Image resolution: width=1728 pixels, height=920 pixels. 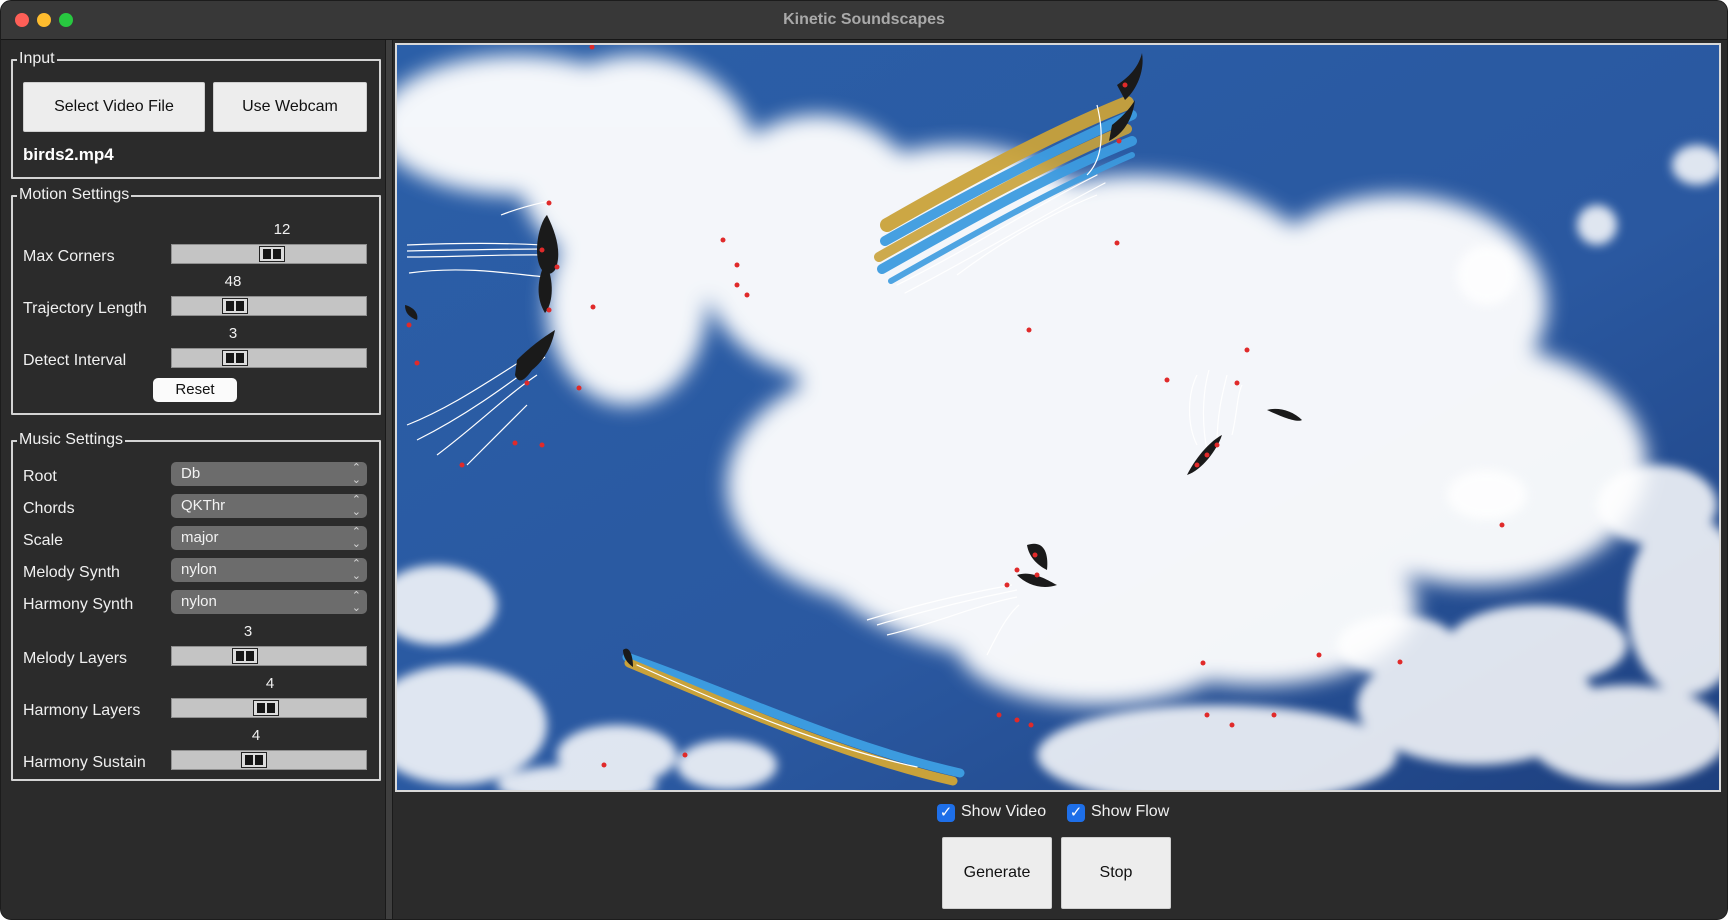 What do you see at coordinates (245, 656) in the screenshot?
I see `melody-layers-slider-thumb` at bounding box center [245, 656].